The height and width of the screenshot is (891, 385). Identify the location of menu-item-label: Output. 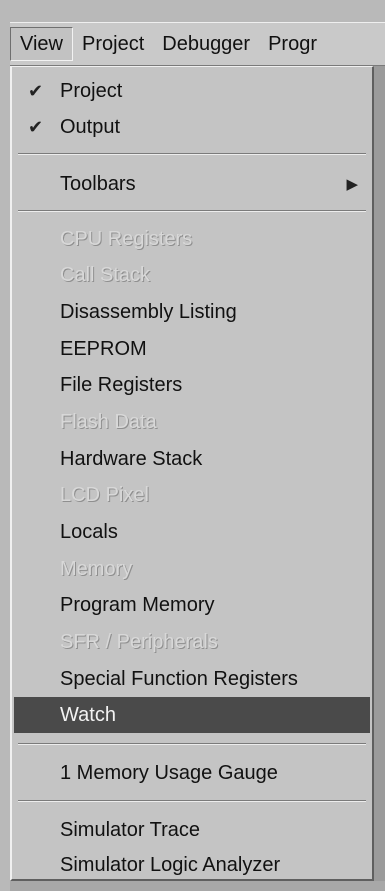
(90, 126).